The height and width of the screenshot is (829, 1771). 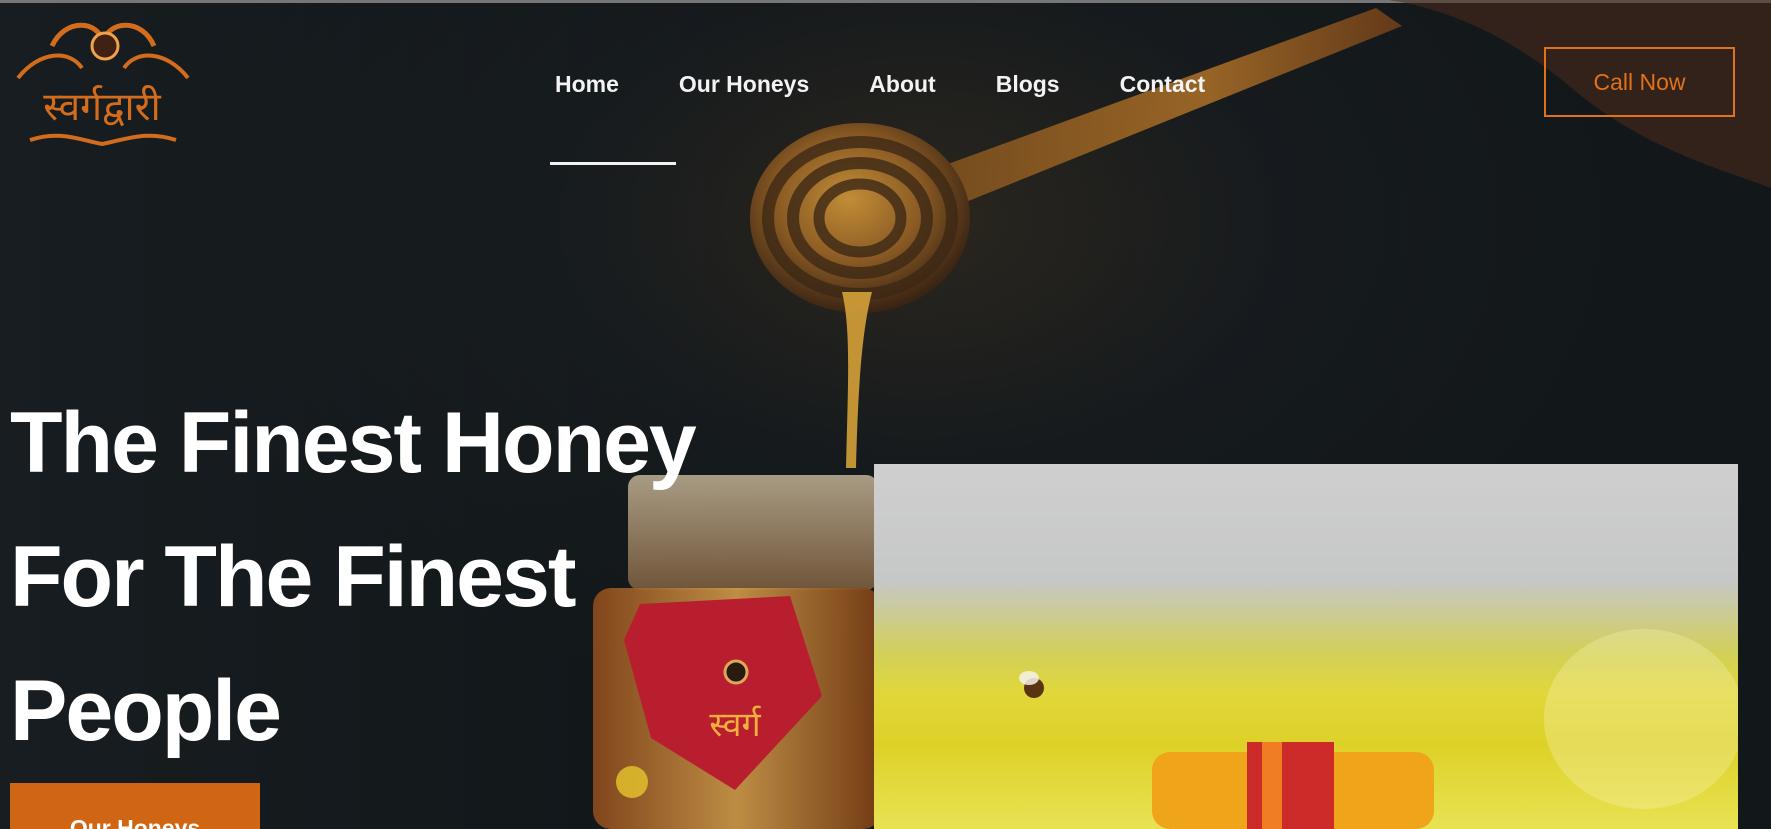 I want to click on call-now-button: Call Now, so click(x=1639, y=82).